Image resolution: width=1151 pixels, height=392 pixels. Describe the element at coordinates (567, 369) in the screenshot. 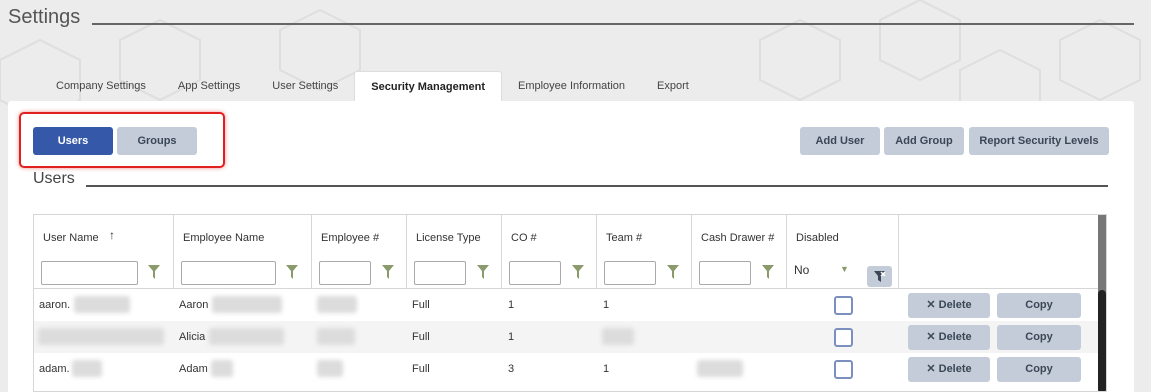

I see `table-row: adam. Adam Full 3 1 ✕ Delete Copy` at that location.